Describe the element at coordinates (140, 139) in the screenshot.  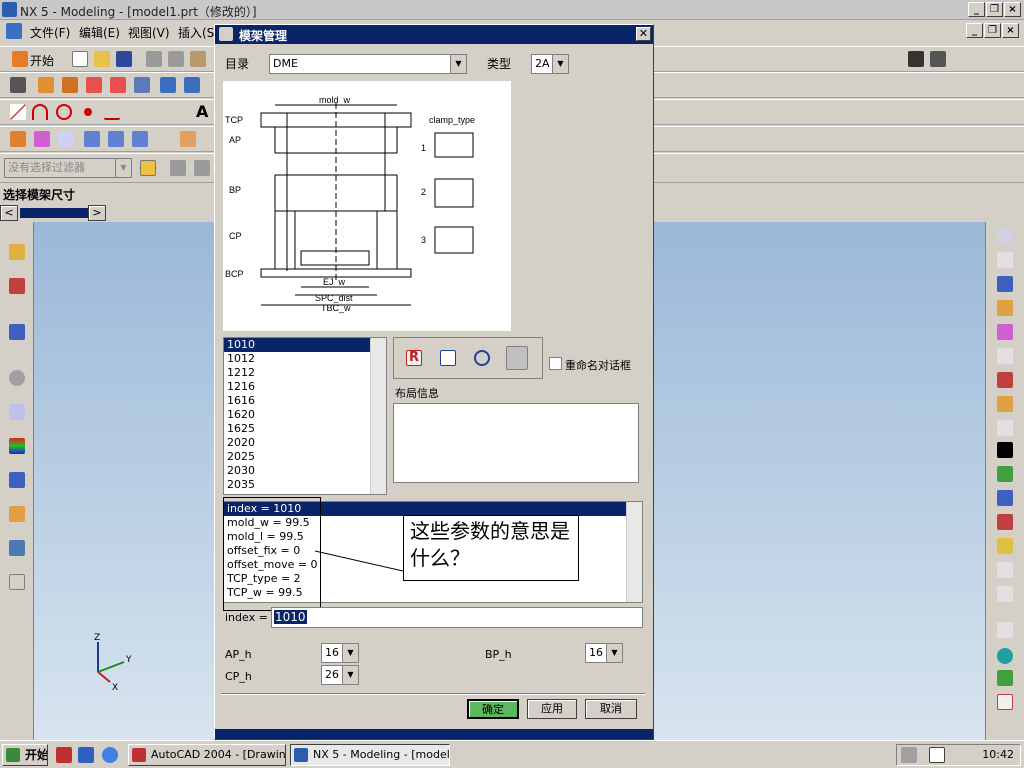
I see `trim-icon` at that location.